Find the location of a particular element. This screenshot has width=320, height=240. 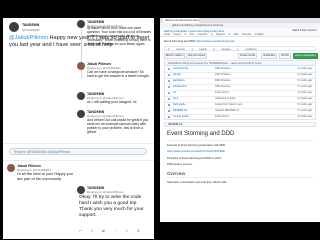

create-file-button: Create new file is located at coordinates (248, 56).